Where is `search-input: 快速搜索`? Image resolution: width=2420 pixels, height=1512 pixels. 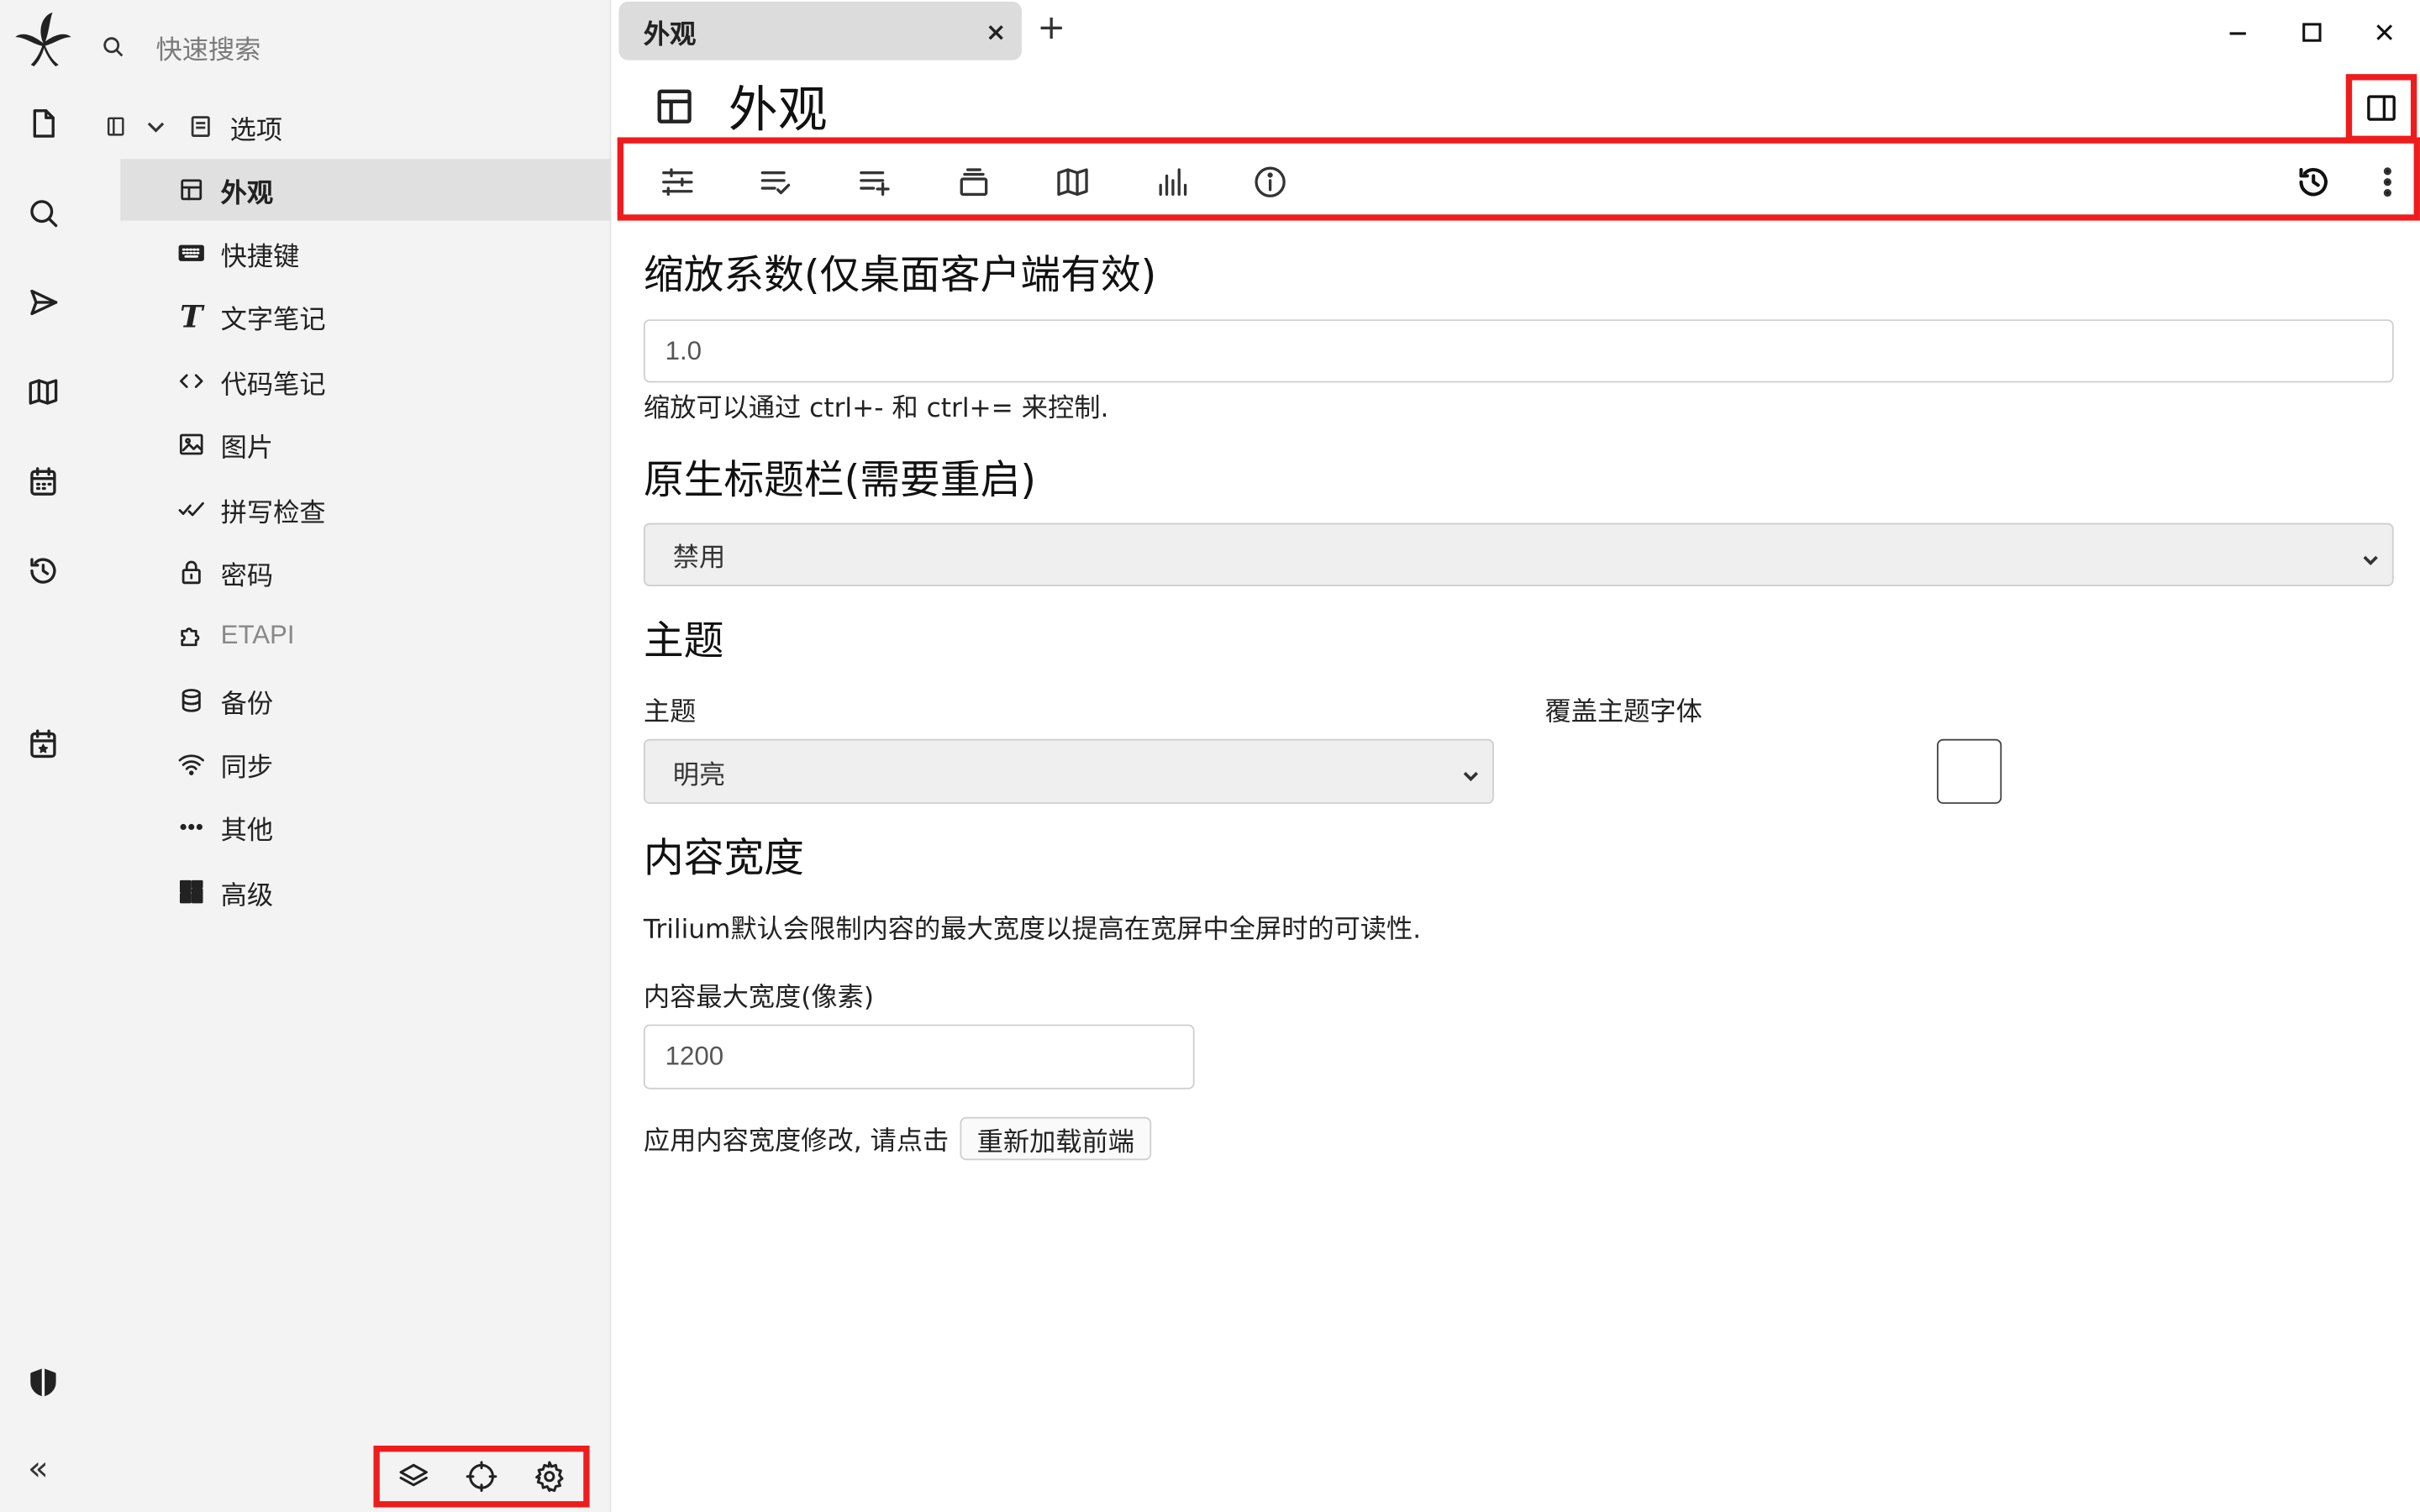
search-input: 快速搜索 is located at coordinates (208, 46).